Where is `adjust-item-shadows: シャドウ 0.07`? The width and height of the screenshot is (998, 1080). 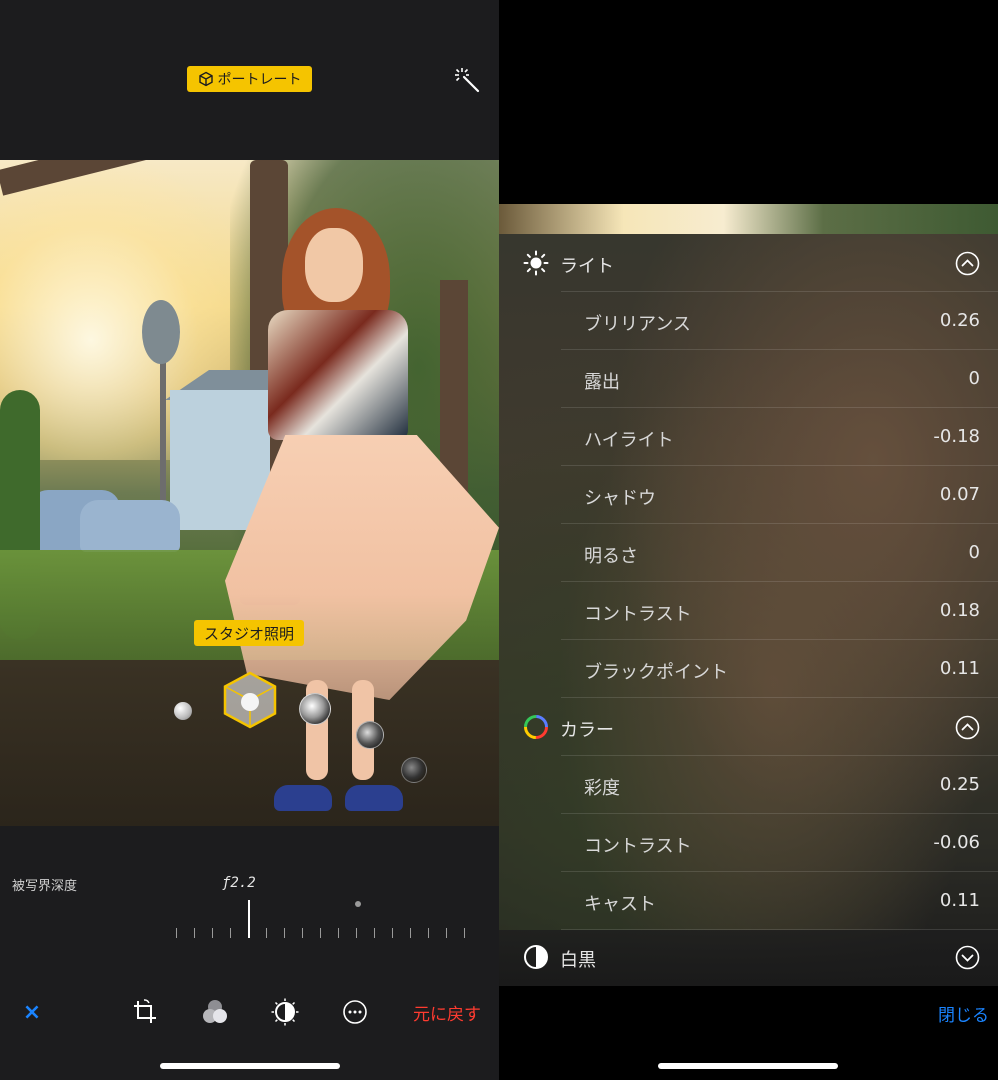
adjust-item-shadows: シャドウ 0.07 is located at coordinates (748, 495).